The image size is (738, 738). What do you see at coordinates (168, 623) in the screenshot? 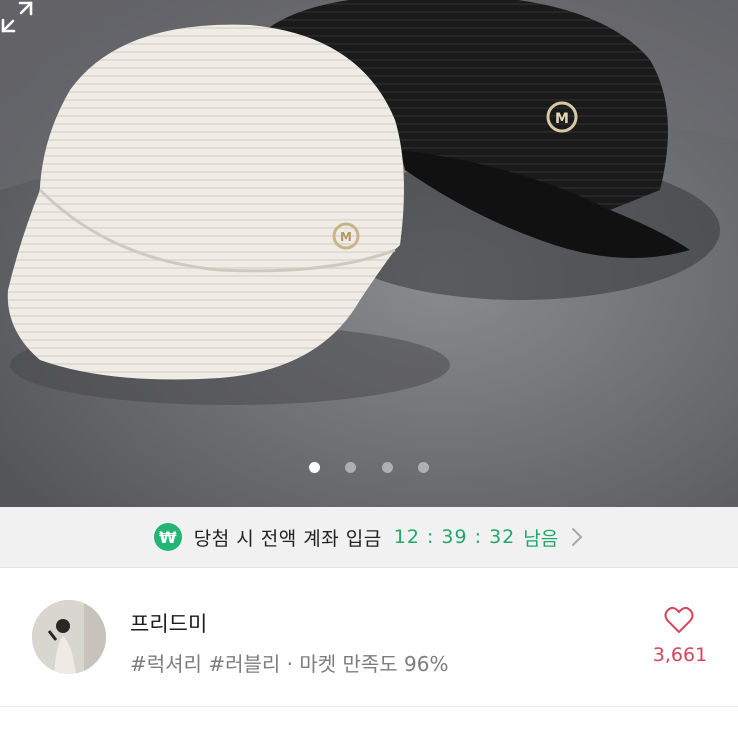
I see `seller-name: 프리드미` at bounding box center [168, 623].